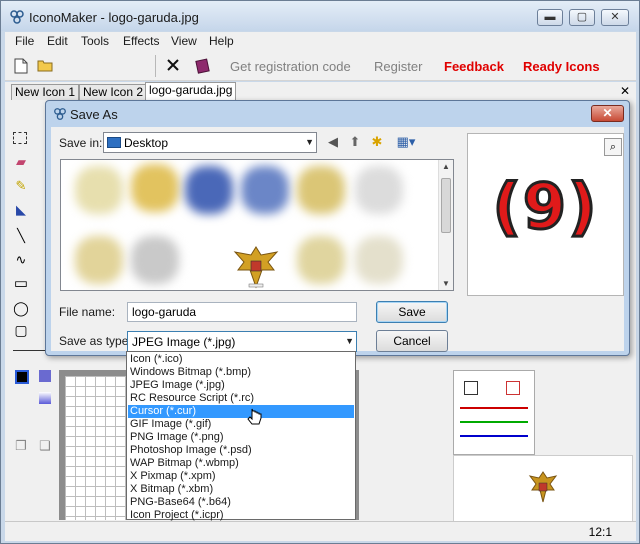  I want to click on file-type-option: X Bitmap (*.xbm), so click(241, 489).